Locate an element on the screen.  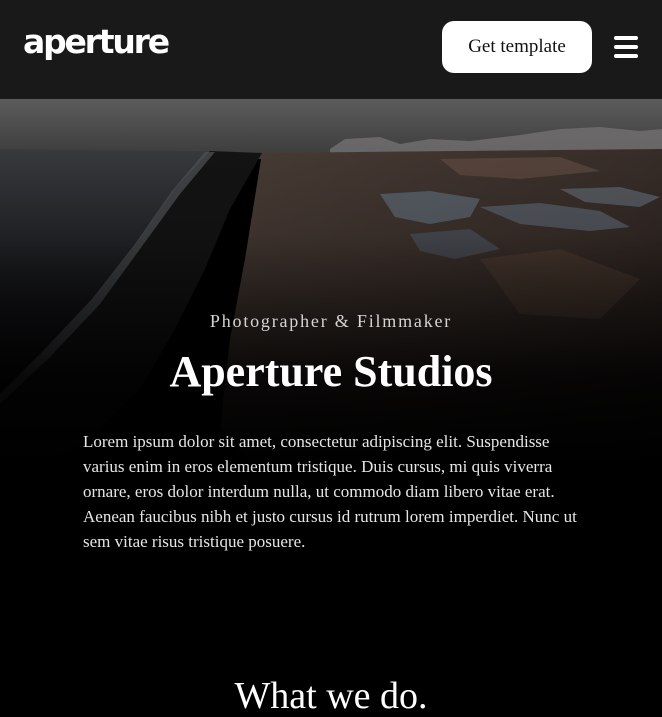
site-header: aperture Get template is located at coordinates (331, 49).